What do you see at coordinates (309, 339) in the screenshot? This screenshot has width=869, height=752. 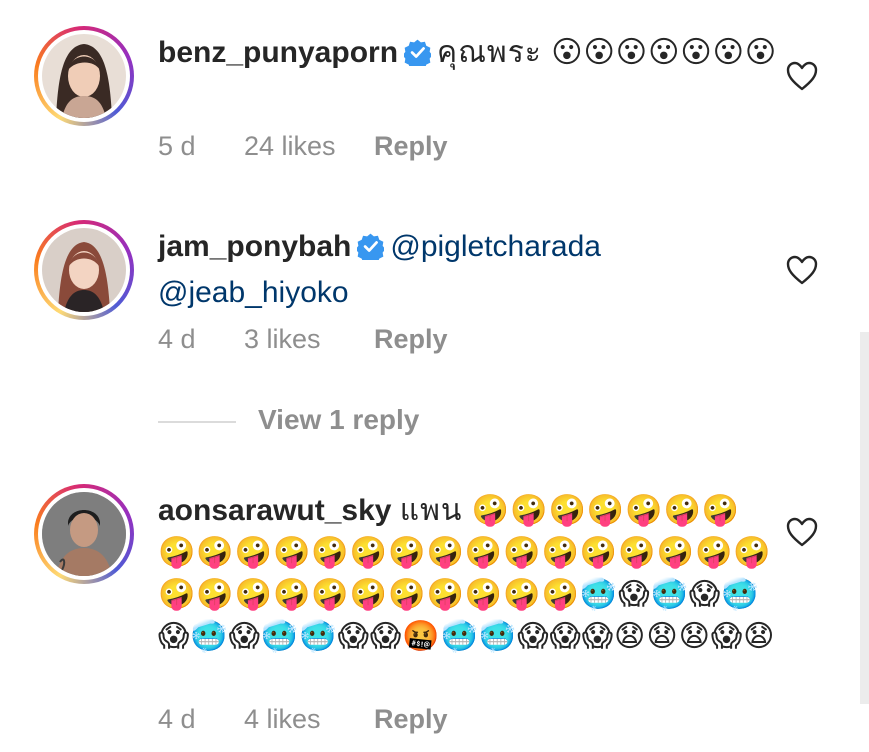 I see `comment-likes: 3 likes` at bounding box center [309, 339].